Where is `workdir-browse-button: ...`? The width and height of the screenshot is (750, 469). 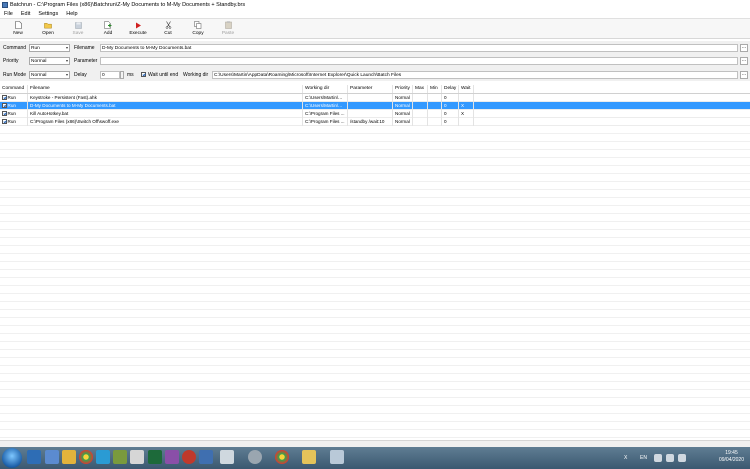
workdir-browse-button: ... is located at coordinates (744, 75).